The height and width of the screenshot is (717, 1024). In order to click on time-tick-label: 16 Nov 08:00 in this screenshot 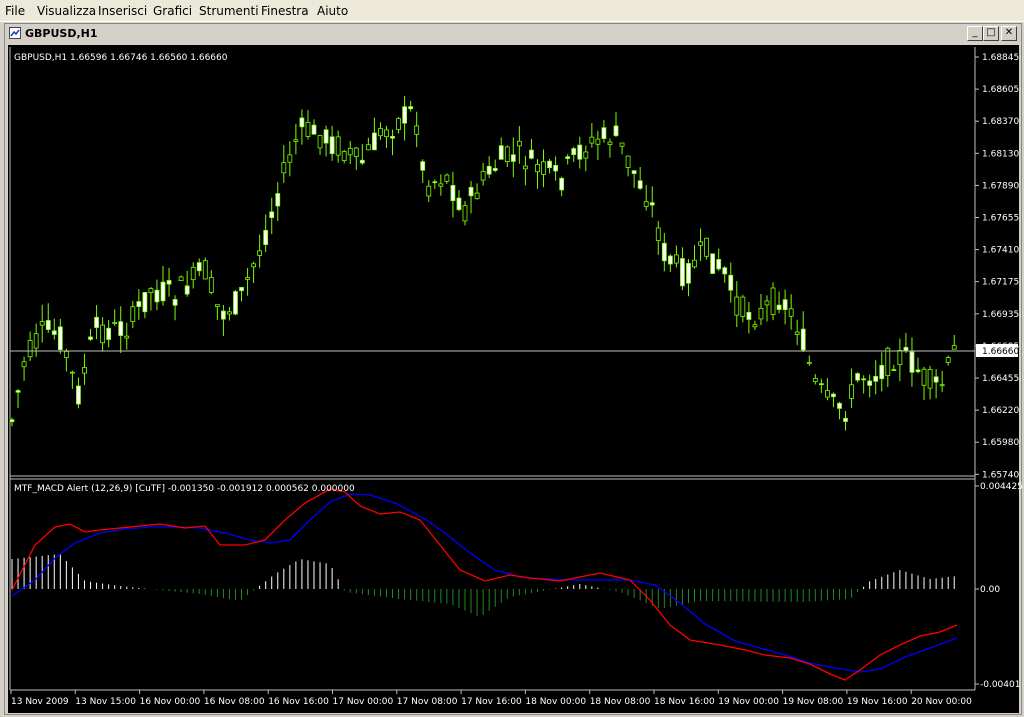, I will do `click(234, 702)`.